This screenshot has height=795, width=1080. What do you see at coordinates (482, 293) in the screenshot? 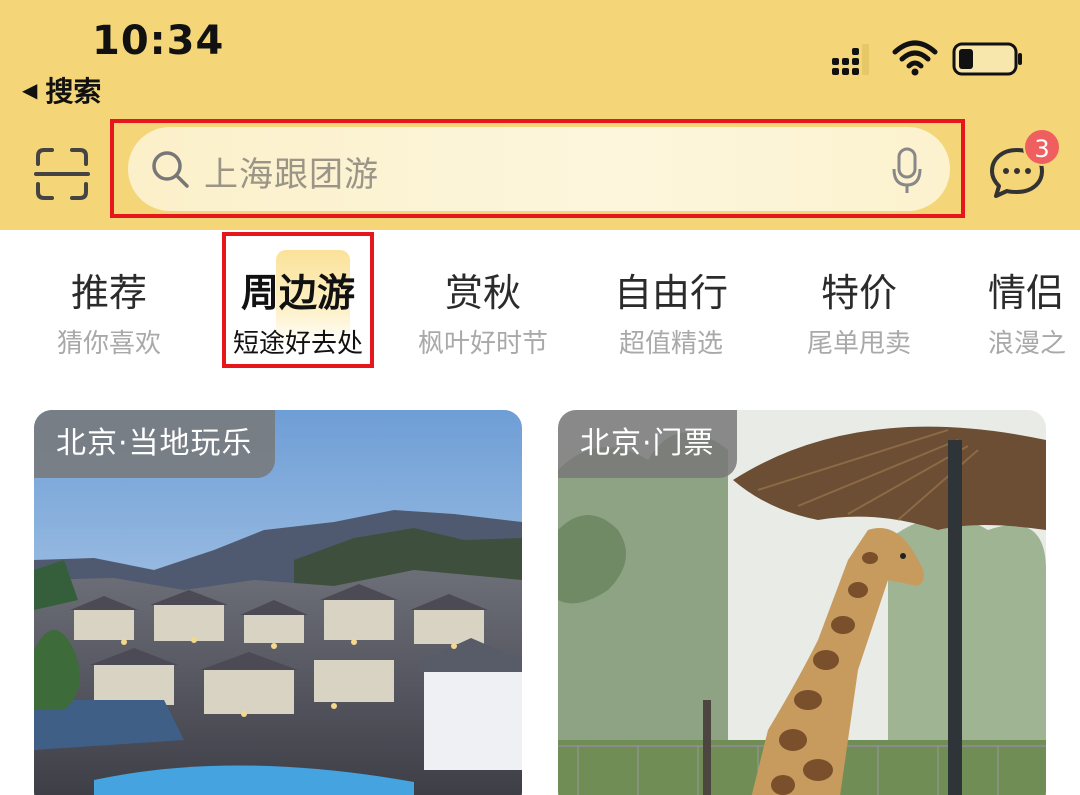
I see `tab-title: 赏秋` at bounding box center [482, 293].